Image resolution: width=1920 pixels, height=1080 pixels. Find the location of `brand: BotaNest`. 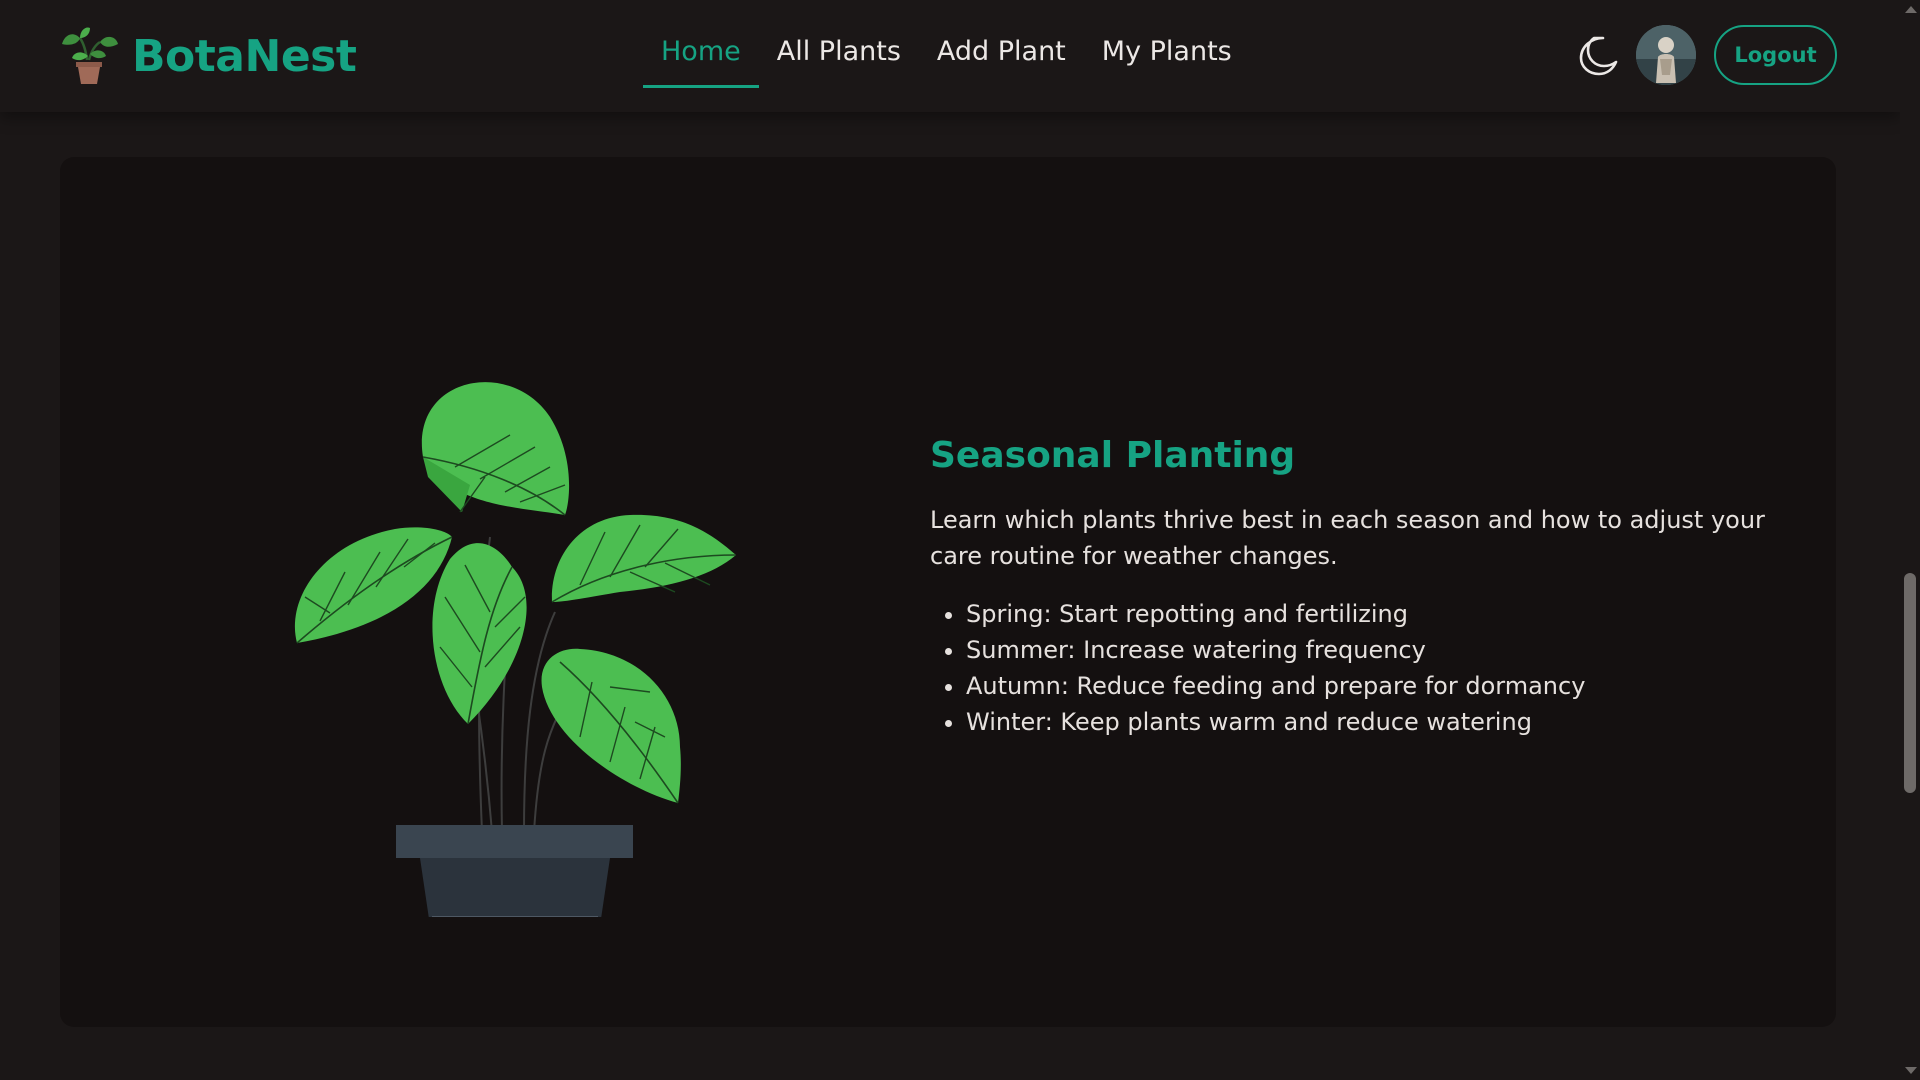

brand: BotaNest is located at coordinates (208, 56).